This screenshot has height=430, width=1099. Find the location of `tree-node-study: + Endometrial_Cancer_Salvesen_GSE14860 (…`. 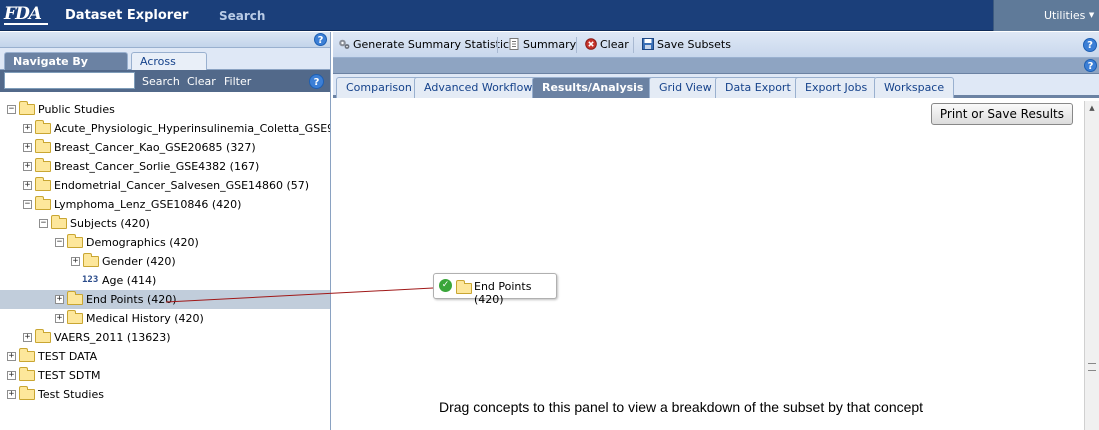

tree-node-study: + Endometrial_Cancer_Salvesen_GSE14860 (… is located at coordinates (165, 185).